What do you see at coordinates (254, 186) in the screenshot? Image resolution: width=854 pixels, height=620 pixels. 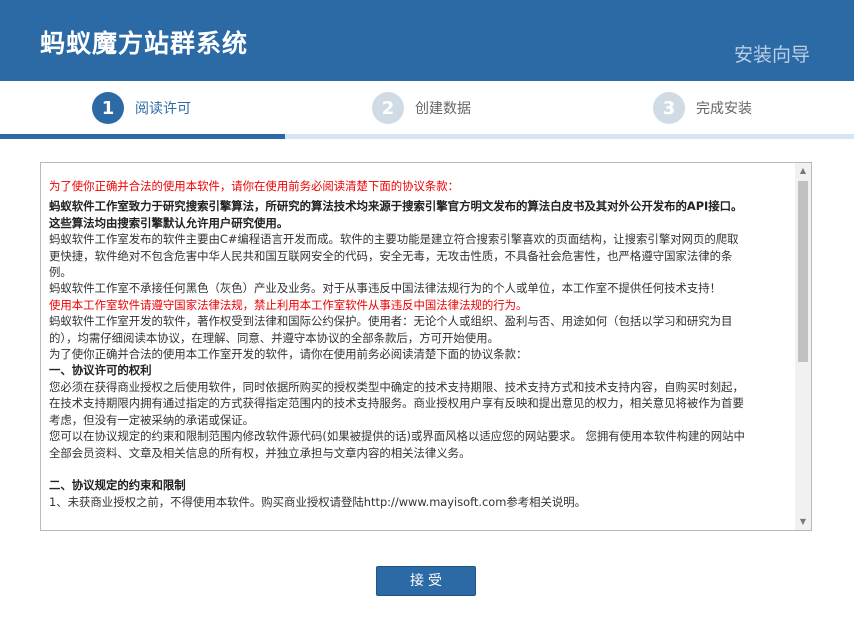 I see `license-notice: 为了使你正确并合法的使用本软件，请你在使用前务必阅读清楚下面的协议条款：` at bounding box center [254, 186].